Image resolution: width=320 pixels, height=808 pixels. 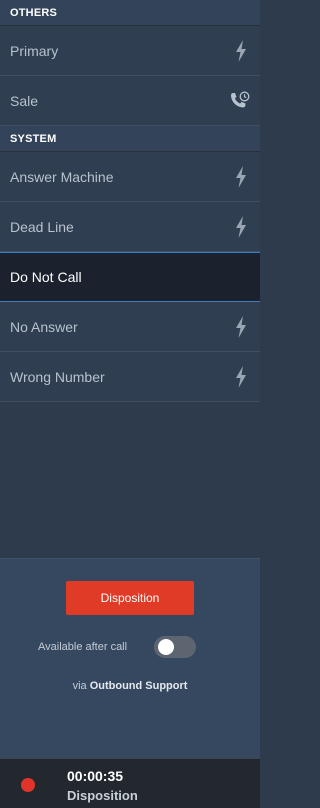 I want to click on list-item-do-not-call: Do Not Call, so click(x=130, y=277).